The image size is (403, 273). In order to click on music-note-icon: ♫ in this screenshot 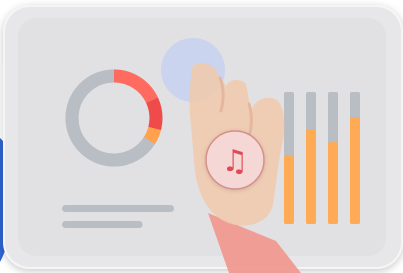, I will do `click(235, 161)`.